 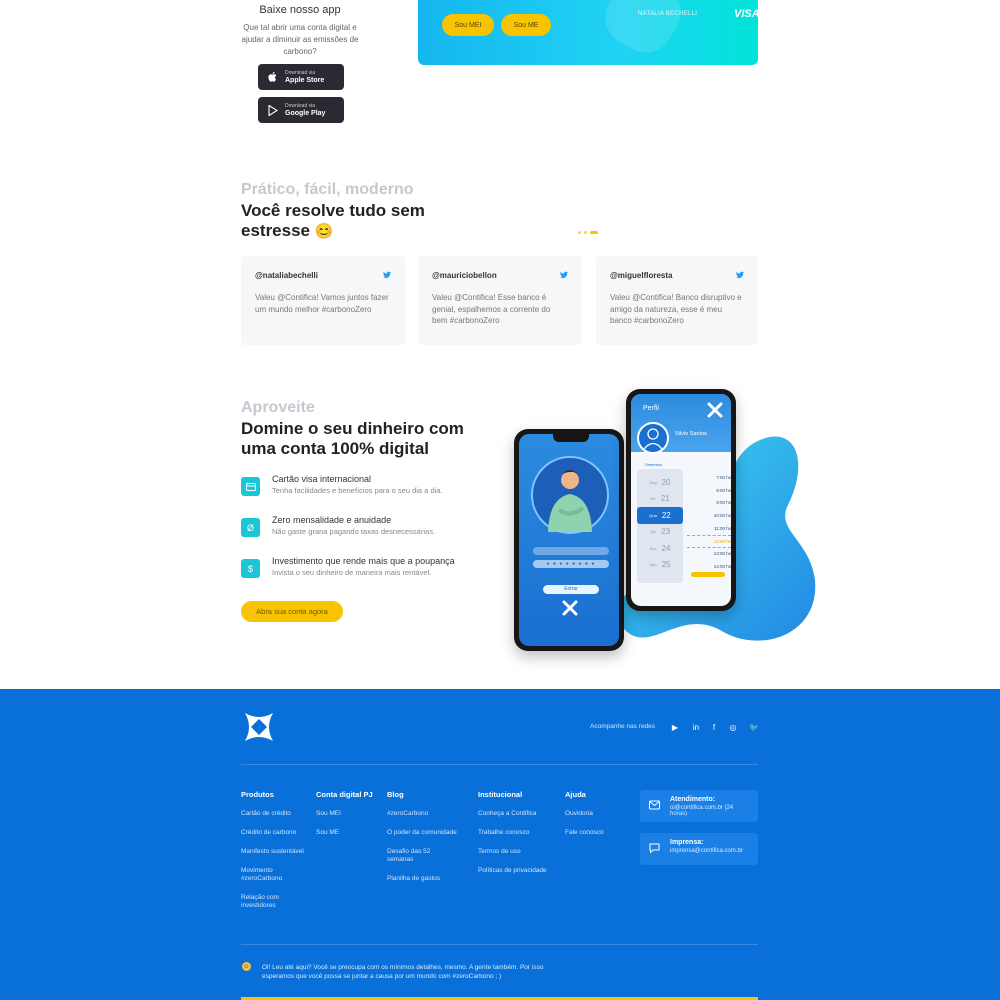 What do you see at coordinates (246, 966) in the screenshot?
I see `wink-emoji-icon: ☺` at bounding box center [246, 966].